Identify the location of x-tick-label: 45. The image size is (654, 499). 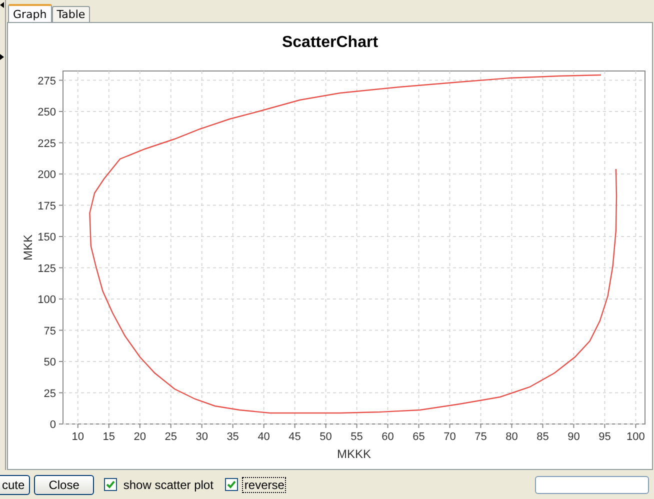
(294, 437).